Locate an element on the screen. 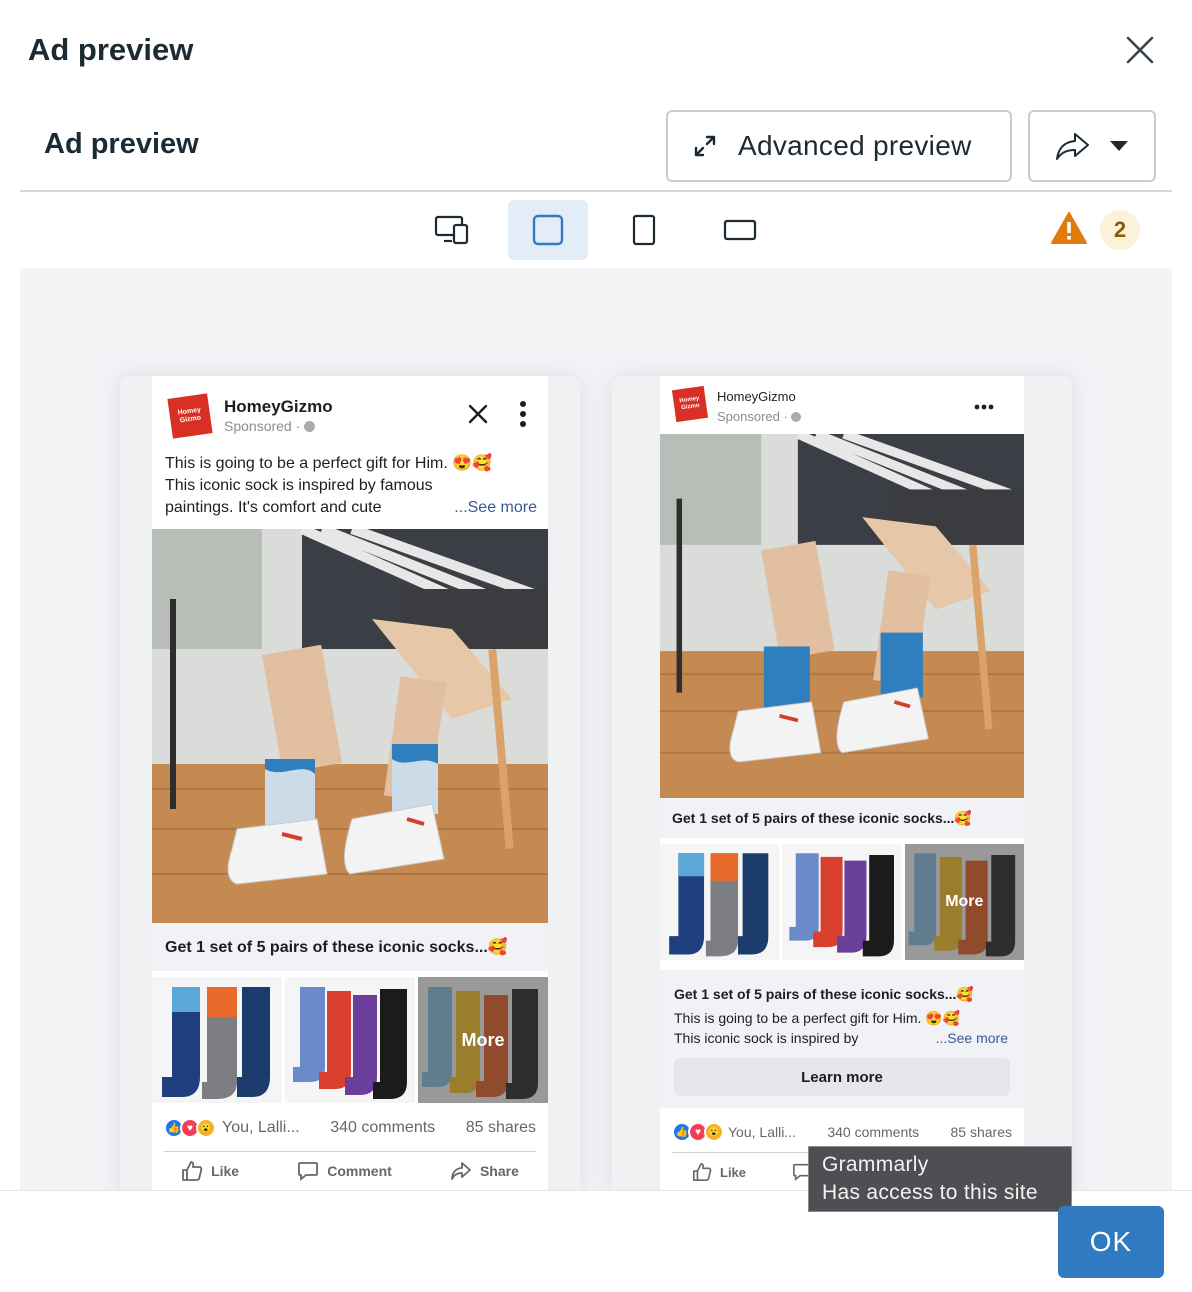 The image size is (1192, 1292). square-format-button is located at coordinates (548, 230).